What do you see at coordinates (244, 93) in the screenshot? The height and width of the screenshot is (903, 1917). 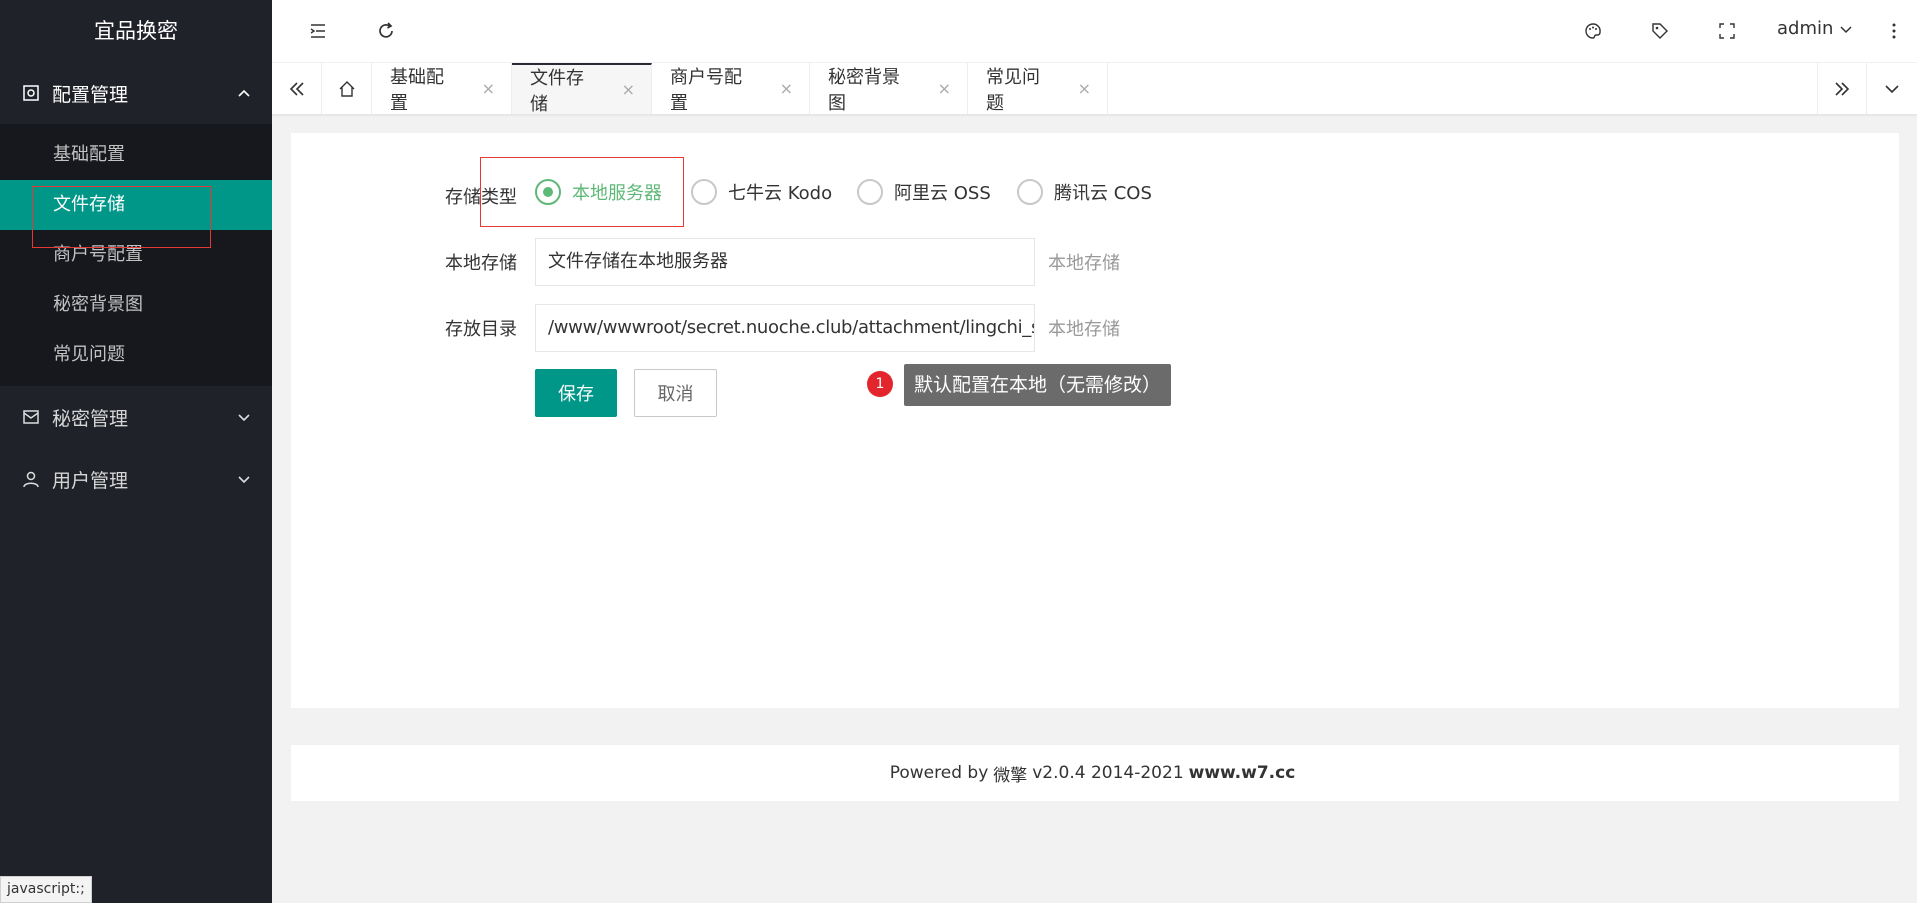 I see `chevron-up-icon` at bounding box center [244, 93].